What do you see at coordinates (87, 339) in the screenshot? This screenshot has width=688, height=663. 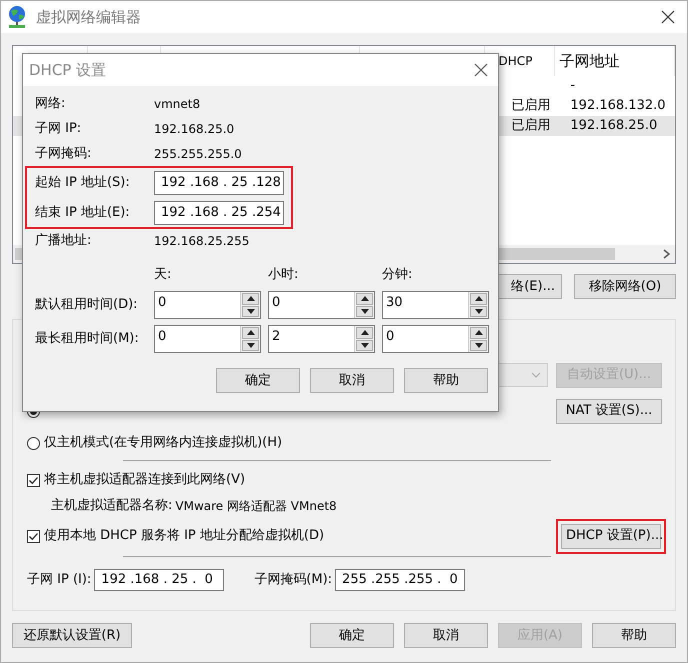 I see `lease-label: 最长租用时间(M):` at bounding box center [87, 339].